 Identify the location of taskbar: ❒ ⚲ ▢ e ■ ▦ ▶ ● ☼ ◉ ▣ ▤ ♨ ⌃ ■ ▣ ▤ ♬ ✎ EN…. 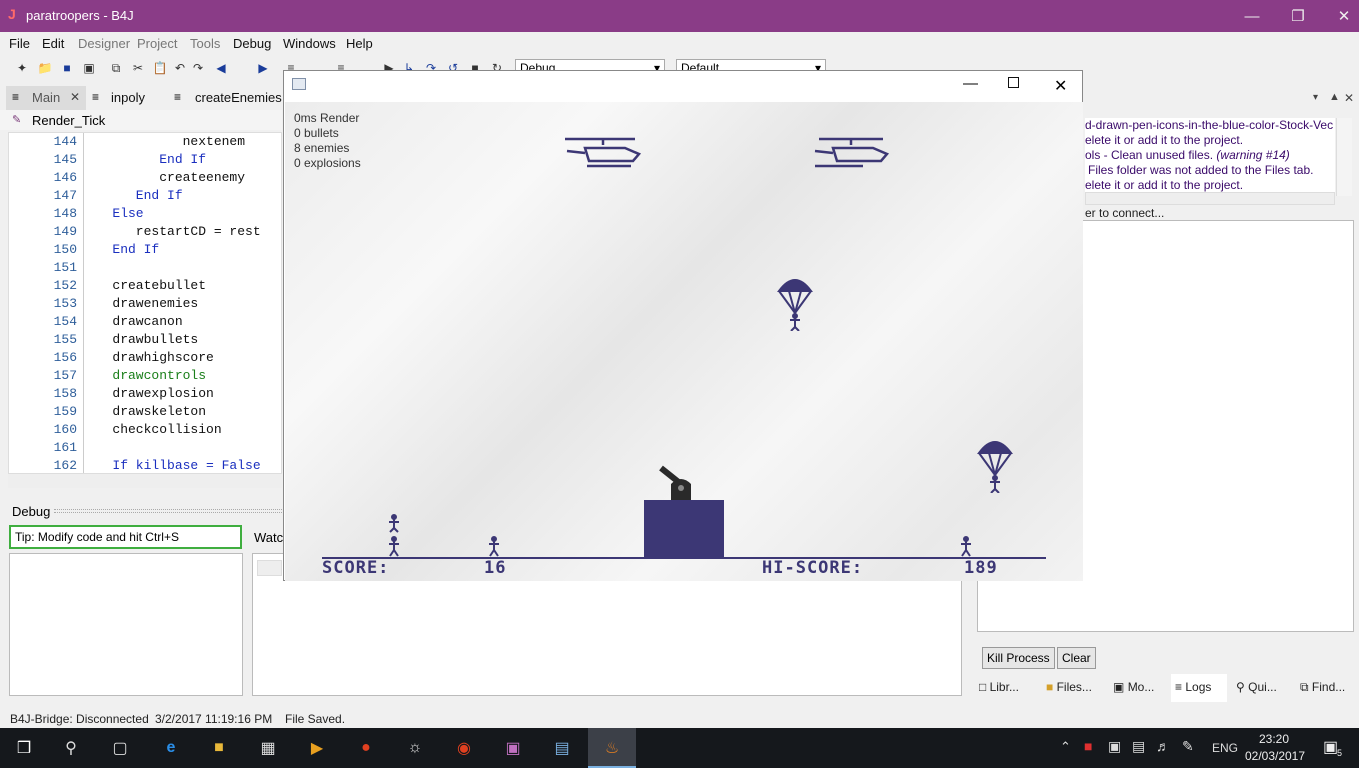
(679, 748).